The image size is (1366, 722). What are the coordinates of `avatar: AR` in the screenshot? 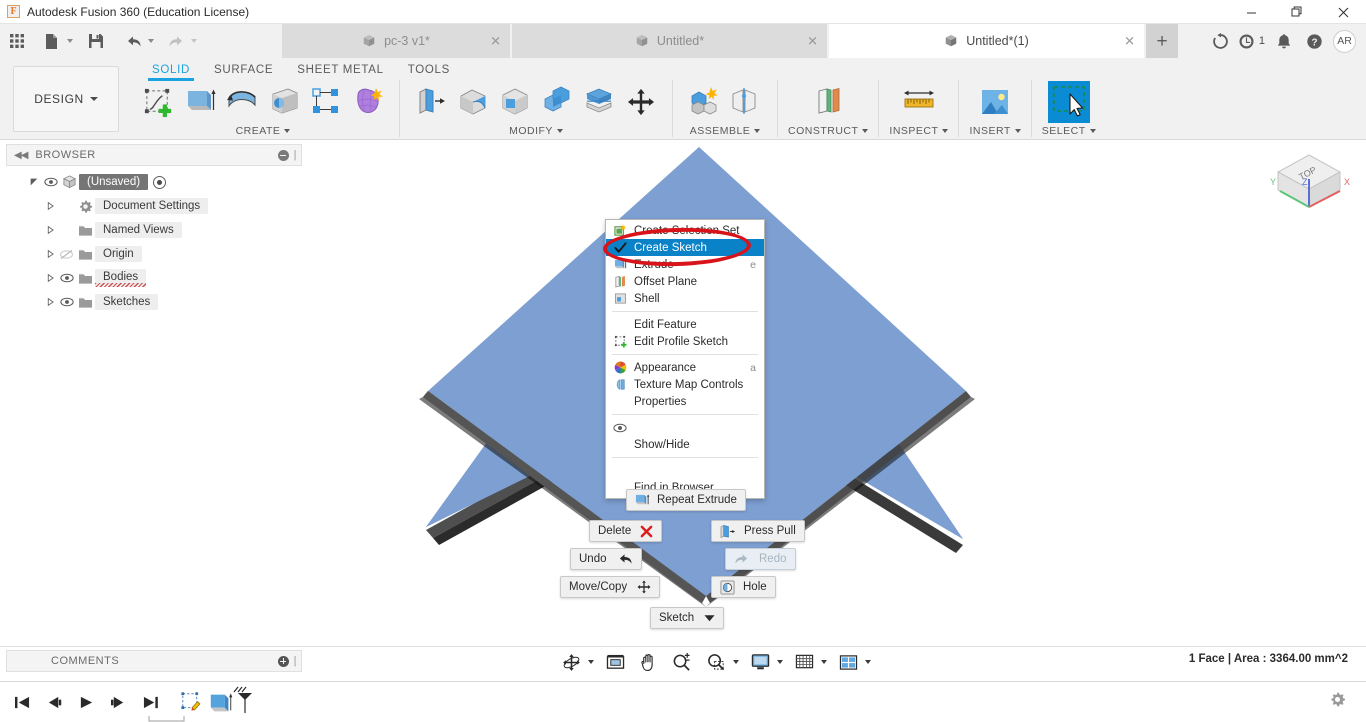 It's located at (1344, 41).